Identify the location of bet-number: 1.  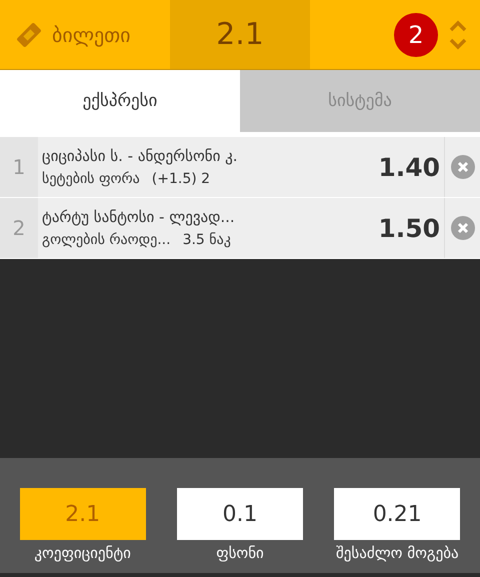
(19, 167).